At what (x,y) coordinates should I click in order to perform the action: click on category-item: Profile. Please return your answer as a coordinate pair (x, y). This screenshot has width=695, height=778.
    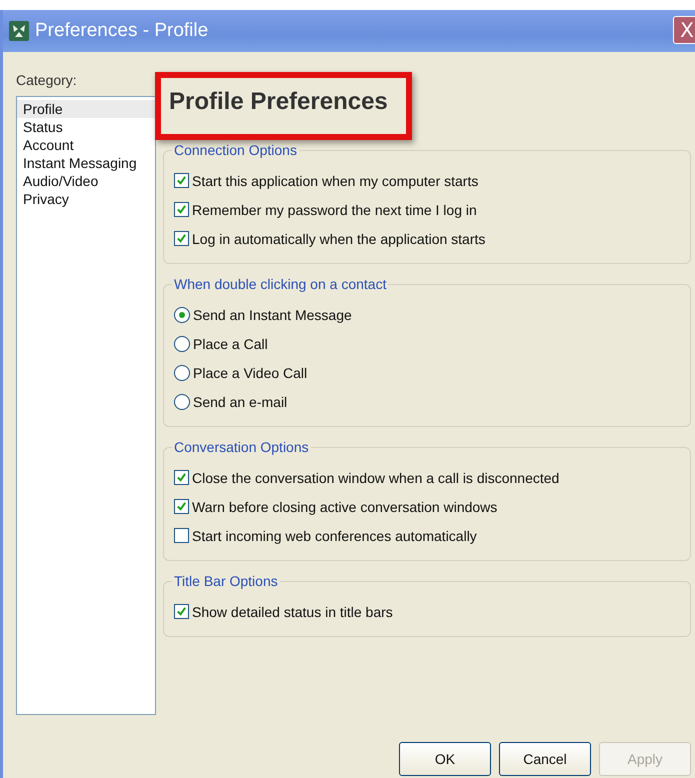
    Looking at the image, I should click on (86, 109).